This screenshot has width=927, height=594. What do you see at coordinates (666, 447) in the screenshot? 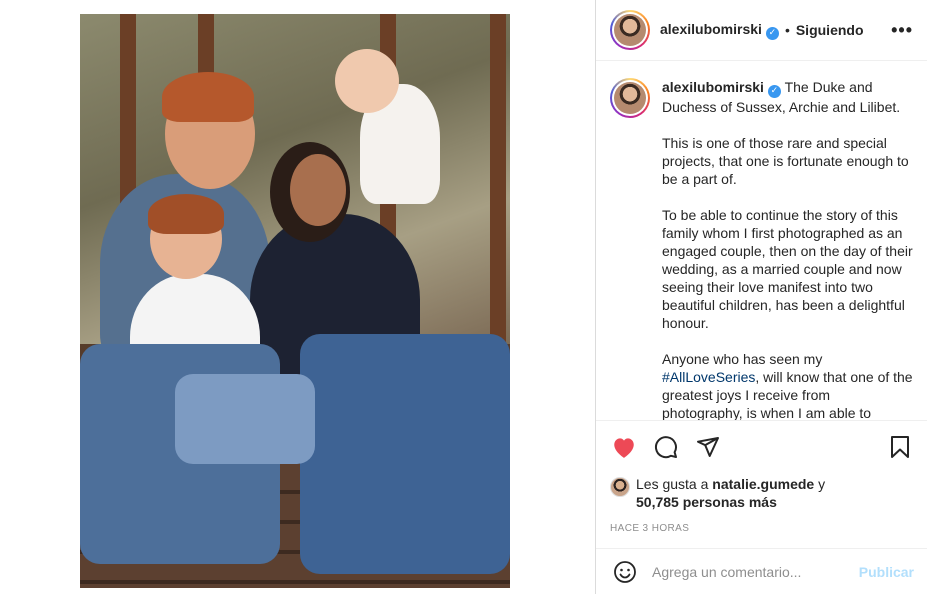
I see `comment-icon` at bounding box center [666, 447].